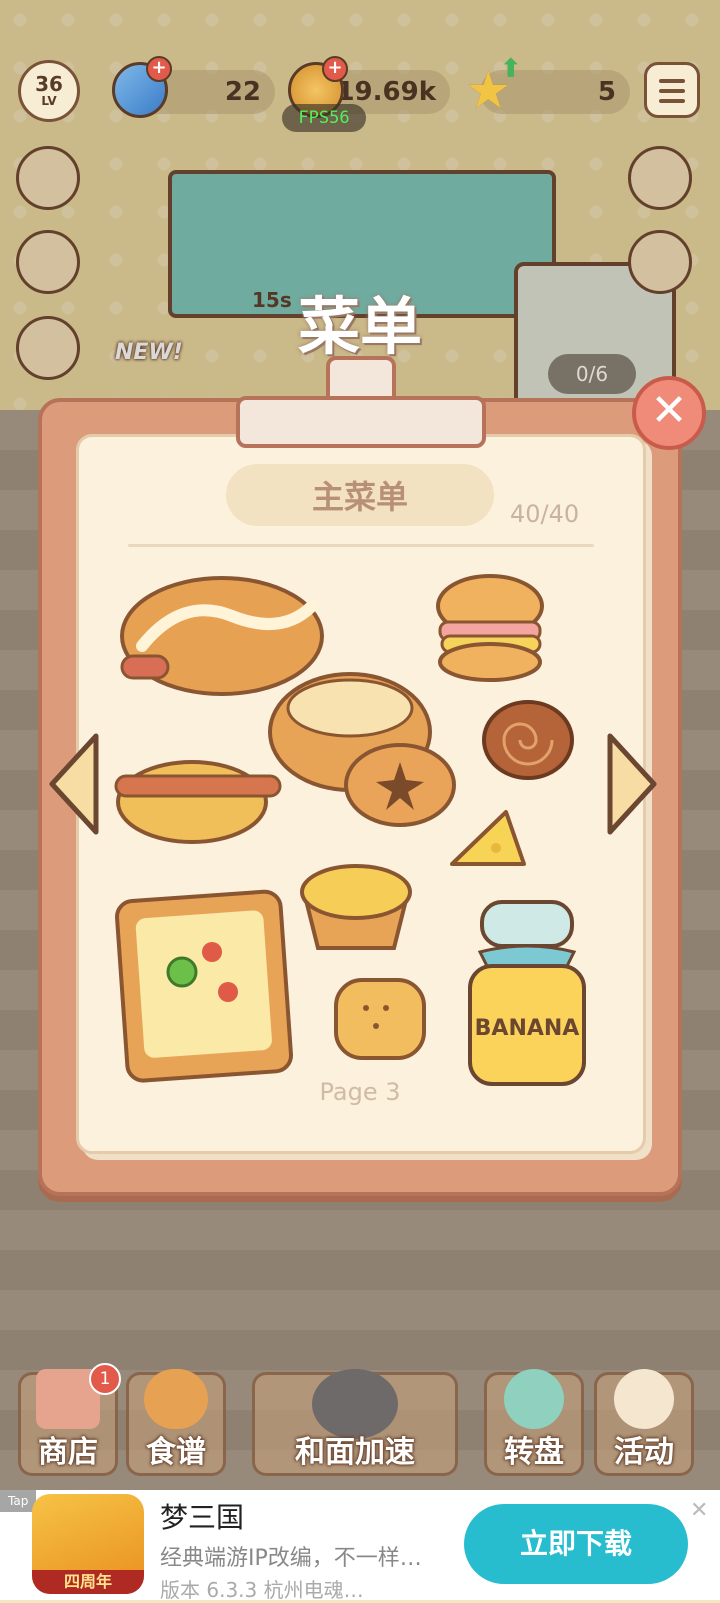 Image resolution: width=720 pixels, height=1603 pixels. What do you see at coordinates (176, 1452) in the screenshot?
I see `nav-recipes-label: 食谱` at bounding box center [176, 1452].